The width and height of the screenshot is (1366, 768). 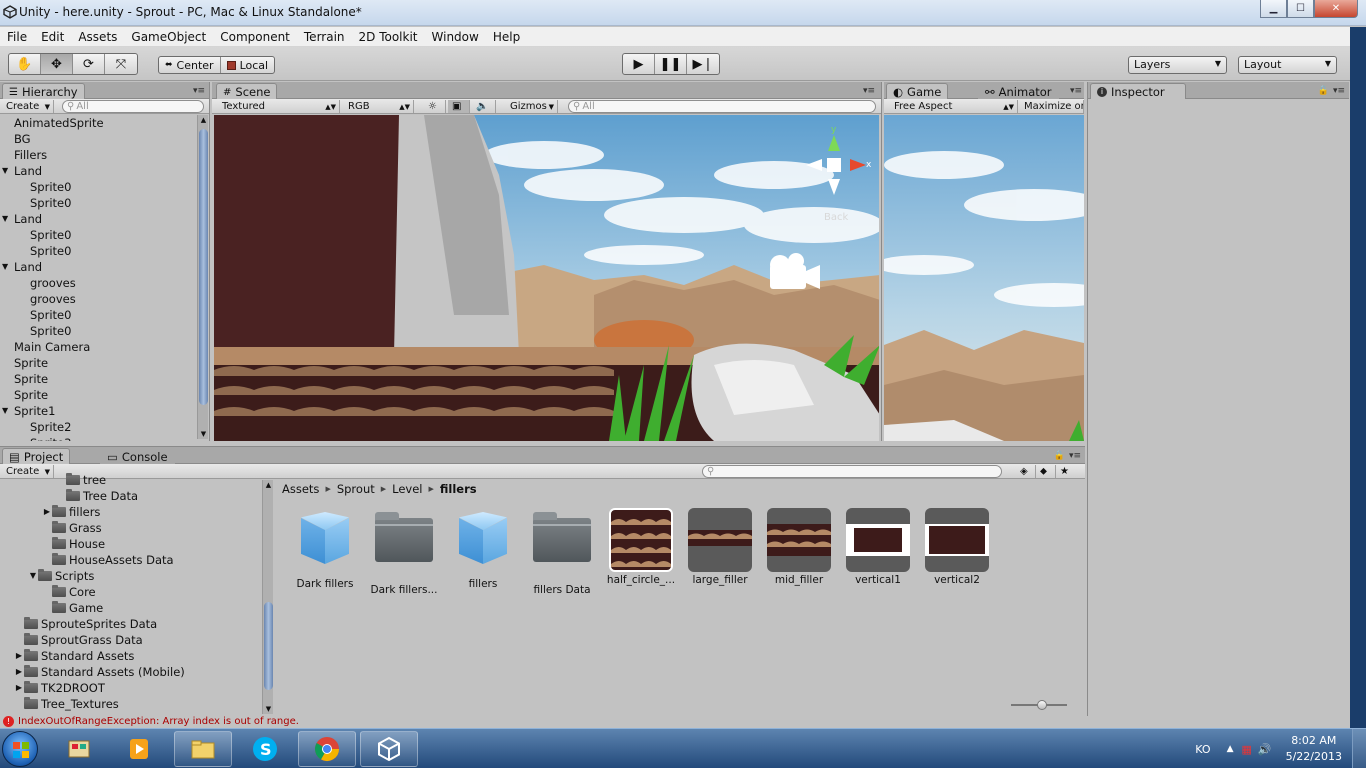 I want to click on menu-edit: Edit, so click(x=52, y=36).